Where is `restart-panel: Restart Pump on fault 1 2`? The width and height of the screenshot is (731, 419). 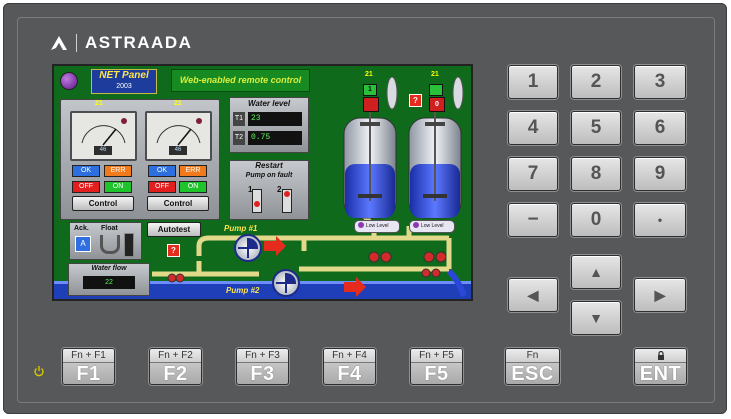
restart-panel: Restart Pump on fault 1 2 is located at coordinates (269, 190).